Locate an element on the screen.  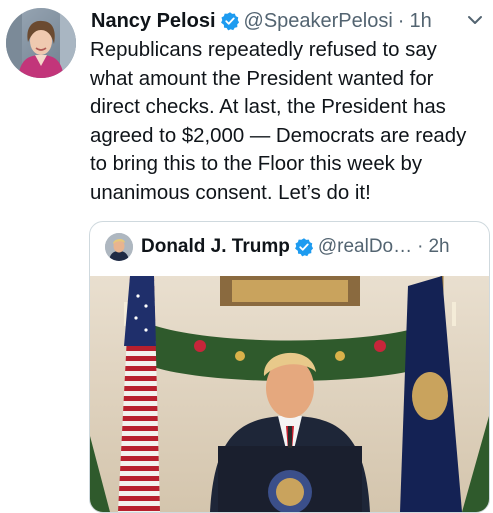
tweet-text-line: what amount the President wanted for is located at coordinates (262, 78).